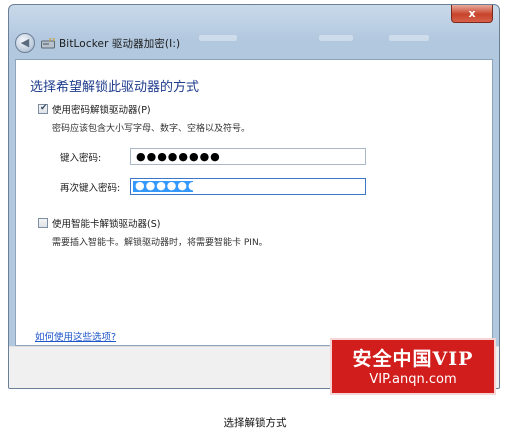 Image resolution: width=510 pixels, height=435 pixels. Describe the element at coordinates (81, 158) in the screenshot. I see `enter-password-label: 键入密码:` at that location.